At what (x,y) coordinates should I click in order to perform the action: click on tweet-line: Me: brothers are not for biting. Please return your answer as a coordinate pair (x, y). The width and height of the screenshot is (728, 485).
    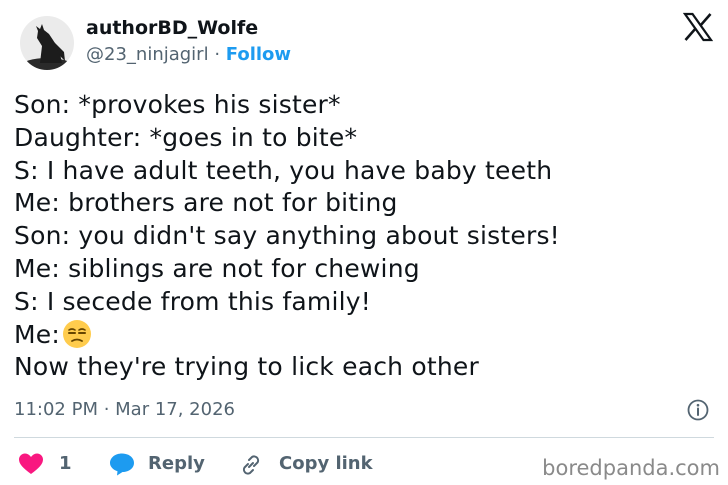
    Looking at the image, I should click on (206, 203).